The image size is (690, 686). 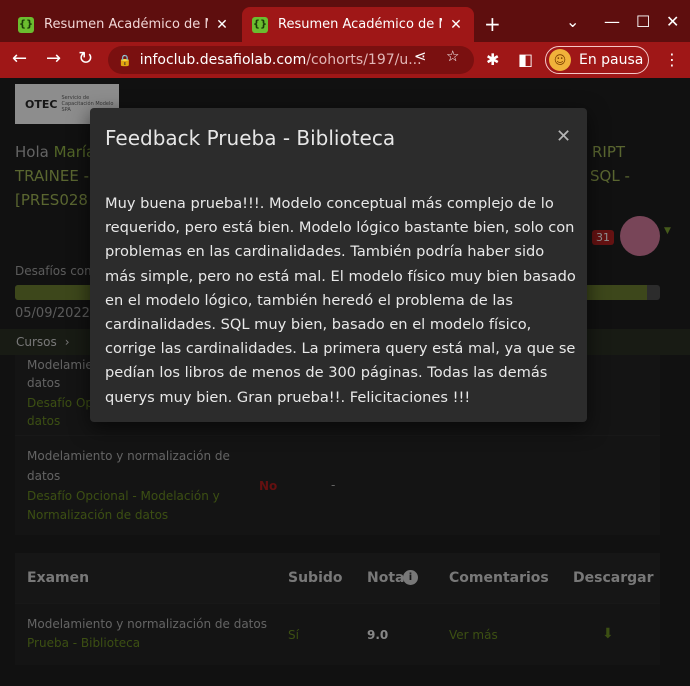 I want to click on minimize-icon: —, so click(x=612, y=21).